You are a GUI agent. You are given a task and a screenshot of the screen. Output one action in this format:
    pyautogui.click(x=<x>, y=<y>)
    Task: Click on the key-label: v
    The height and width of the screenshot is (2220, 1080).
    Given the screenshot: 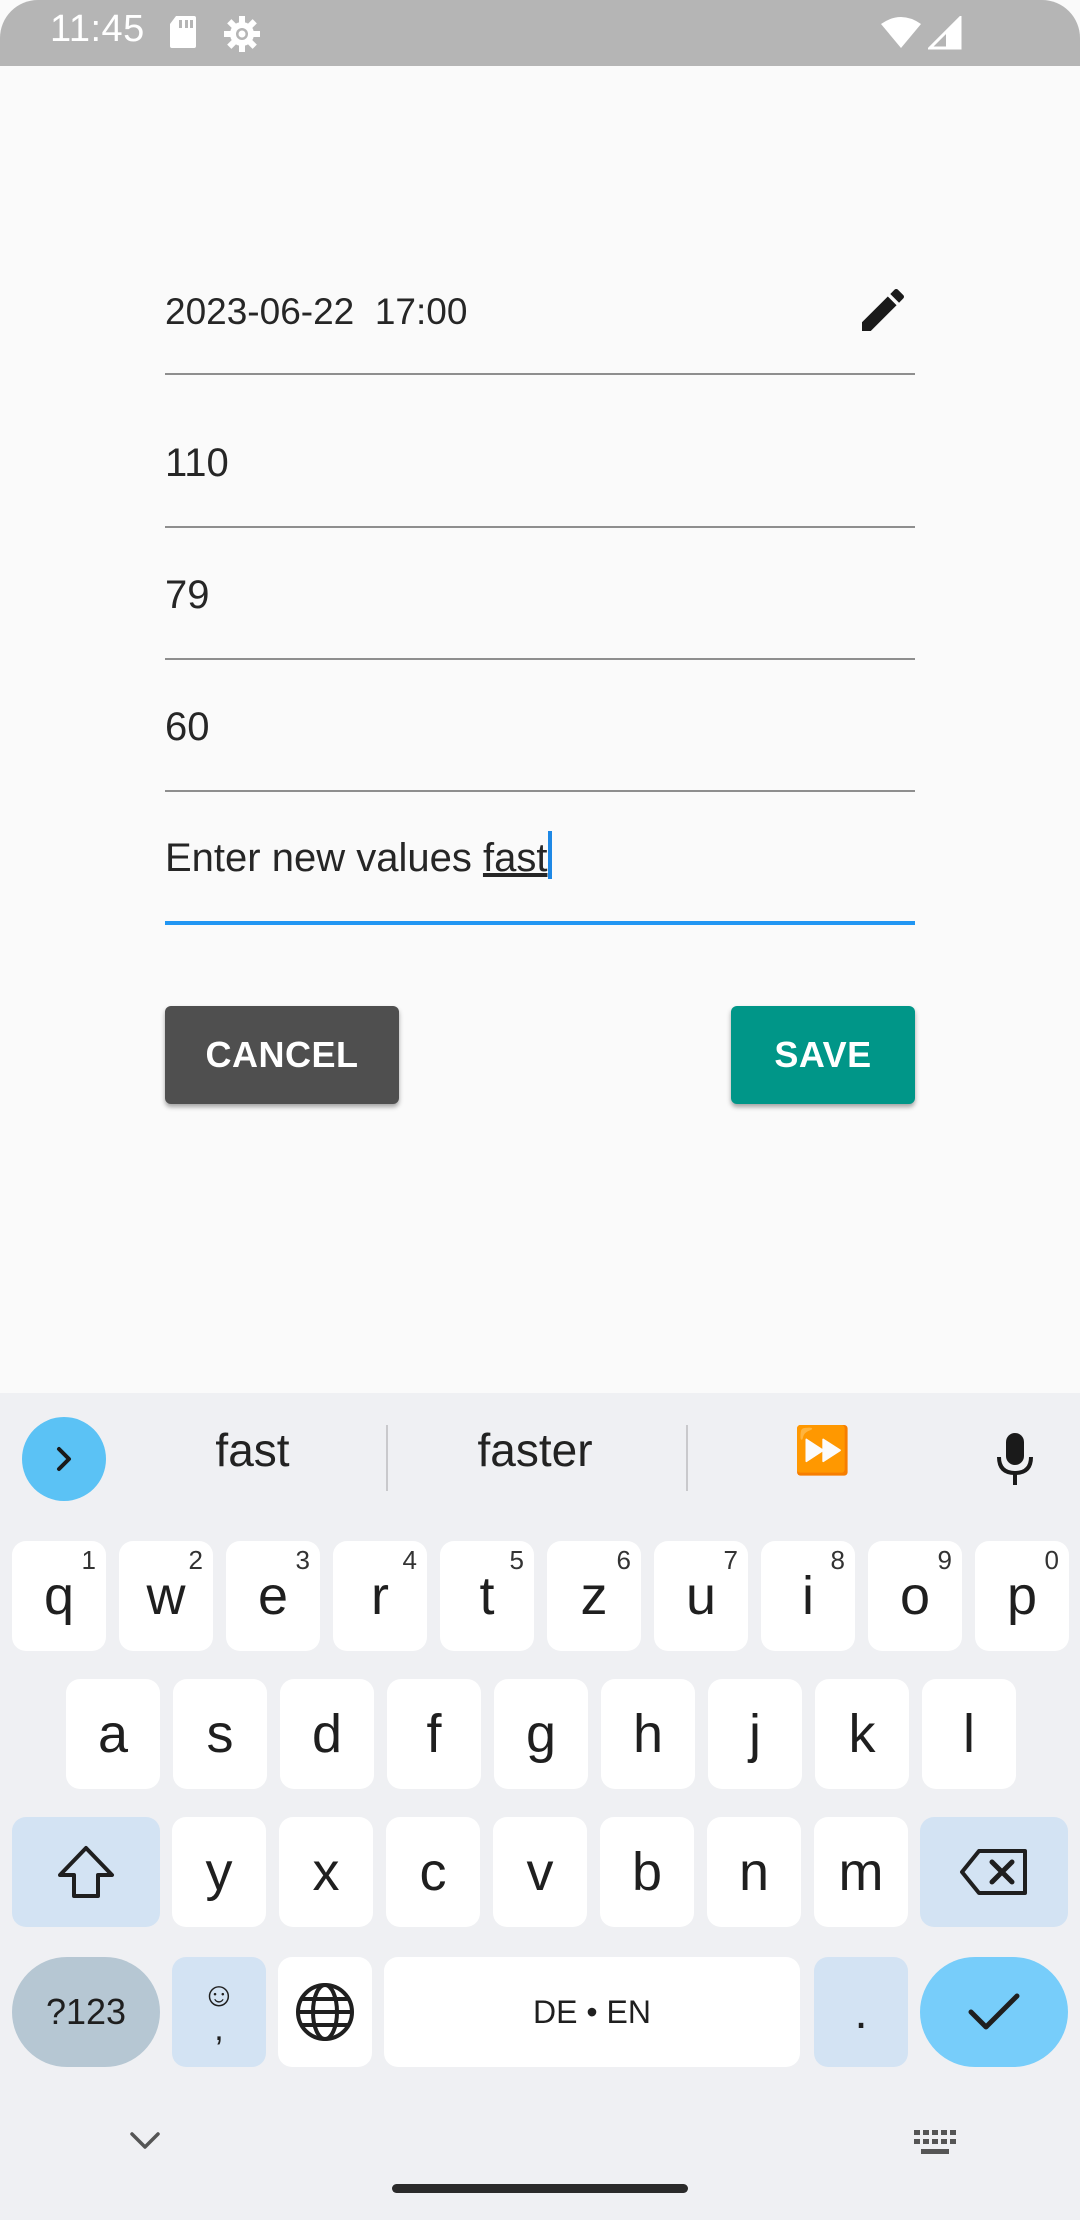 What is the action you would take?
    pyautogui.click(x=540, y=1872)
    